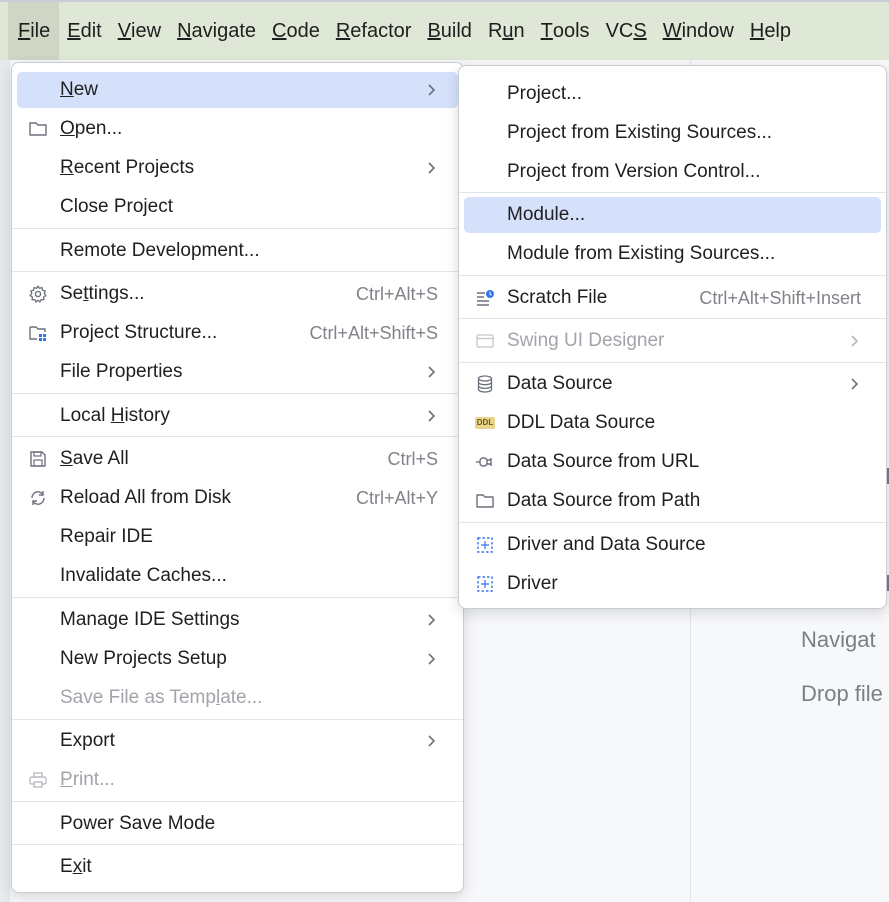  What do you see at coordinates (485, 341) in the screenshot?
I see `window-form-icon` at bounding box center [485, 341].